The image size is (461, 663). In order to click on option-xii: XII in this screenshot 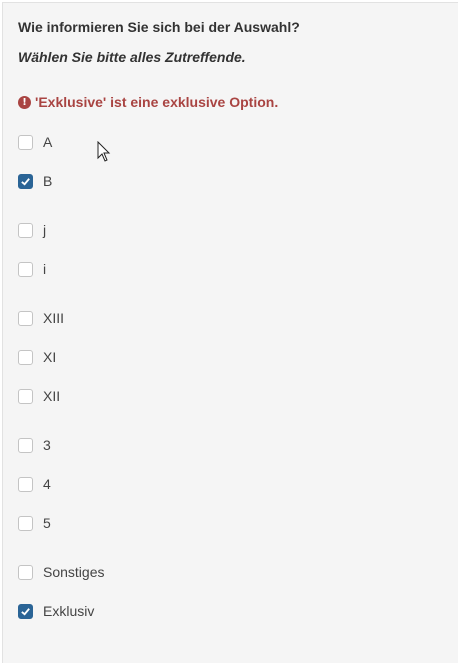, I will do `click(39, 396)`.